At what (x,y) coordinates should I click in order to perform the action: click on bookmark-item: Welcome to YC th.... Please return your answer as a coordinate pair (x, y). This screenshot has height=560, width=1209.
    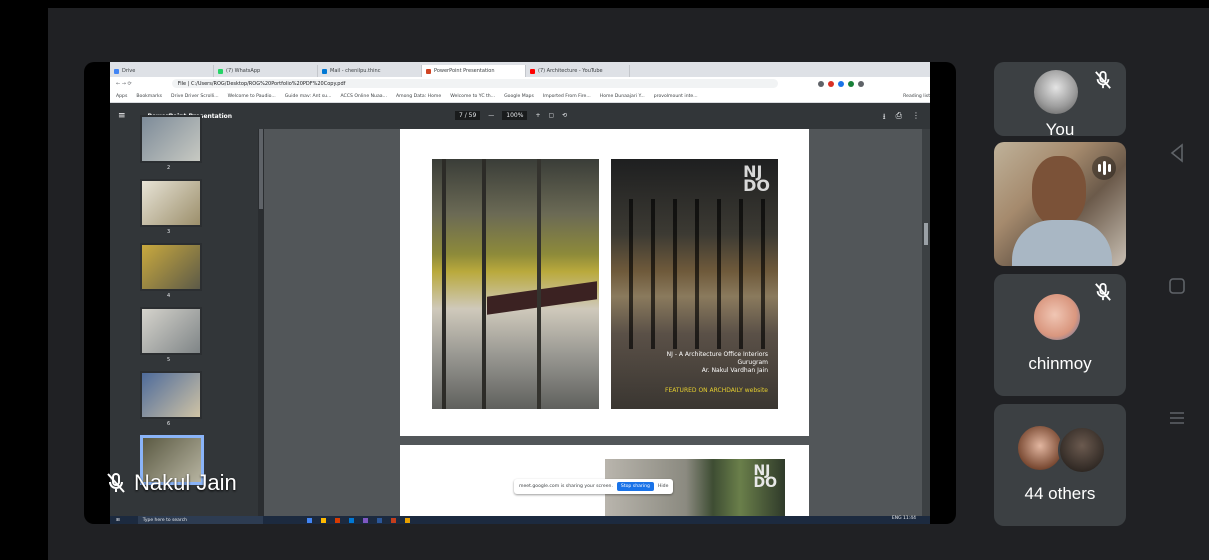
    Looking at the image, I should click on (472, 96).